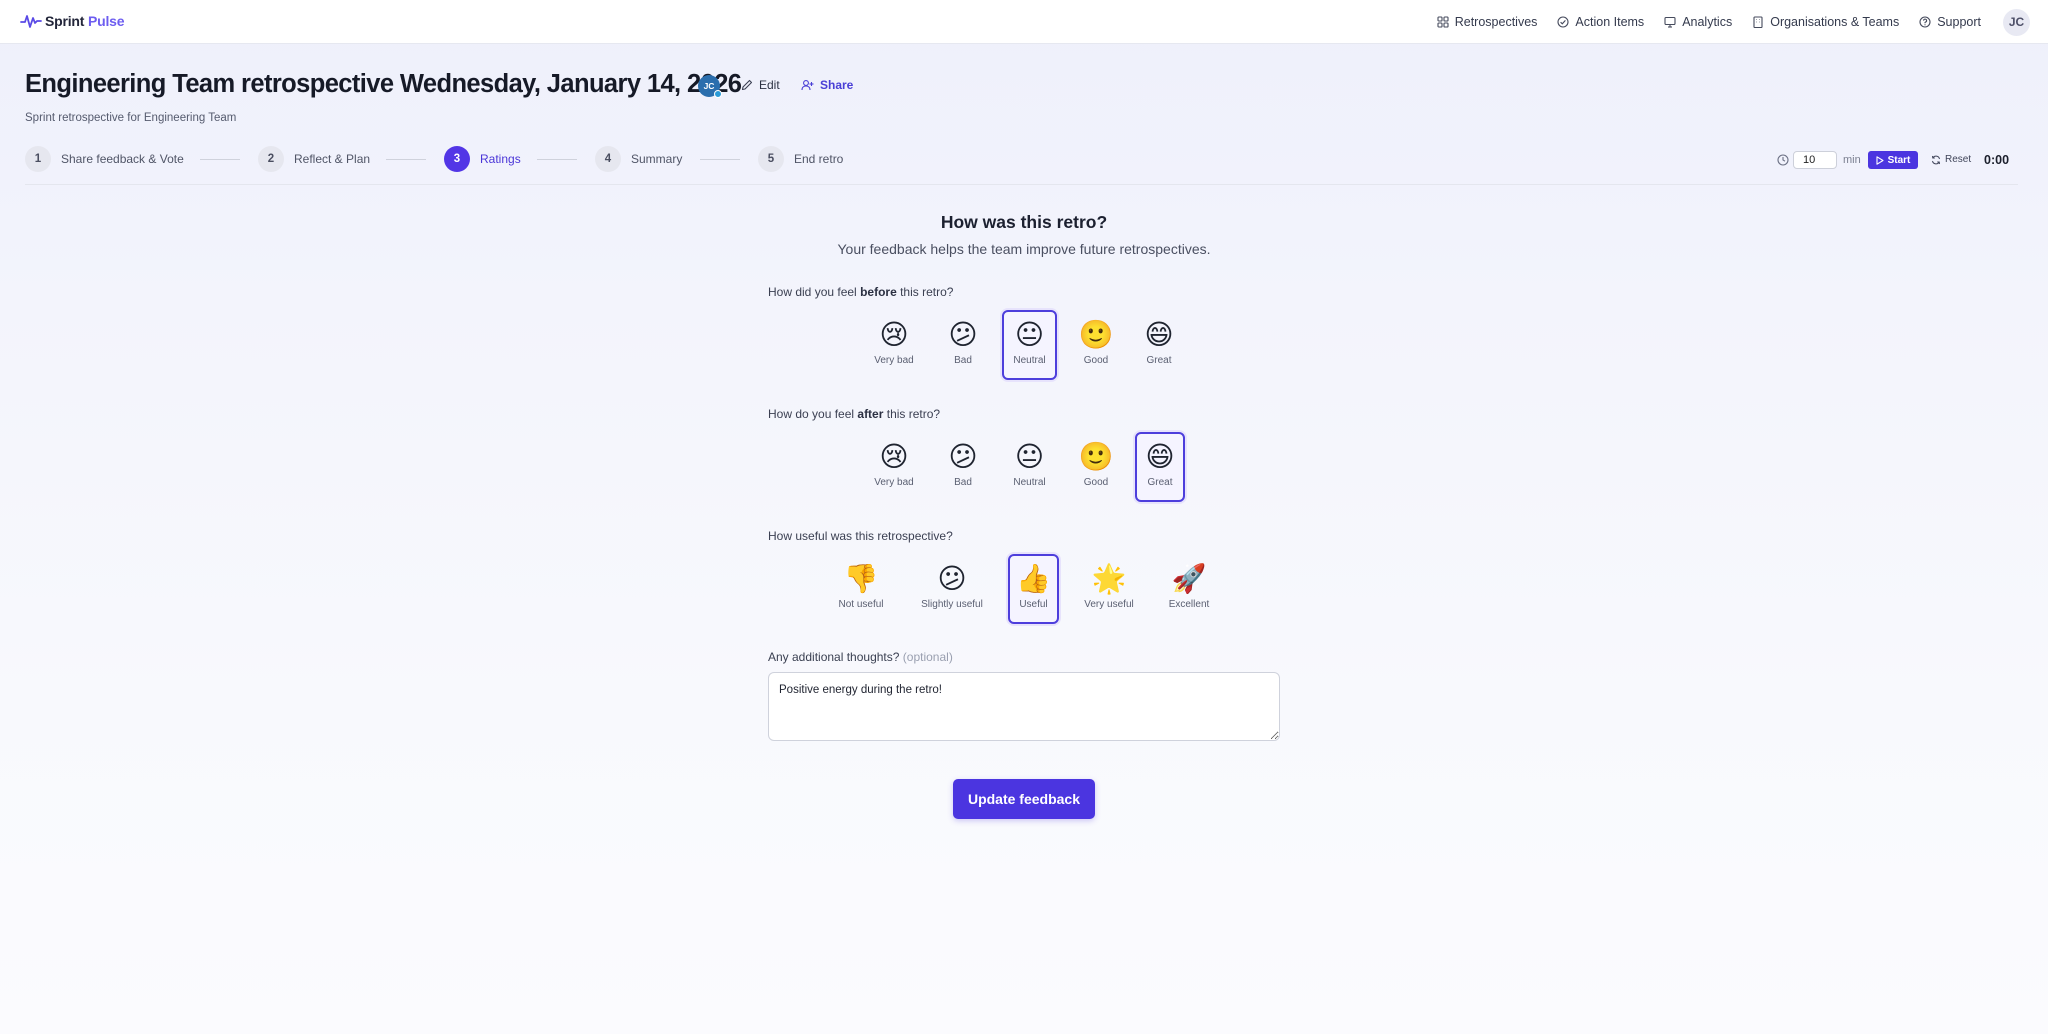 The height and width of the screenshot is (1034, 2048). I want to click on rating-option-selected: 😐 Neutral, so click(1029, 345).